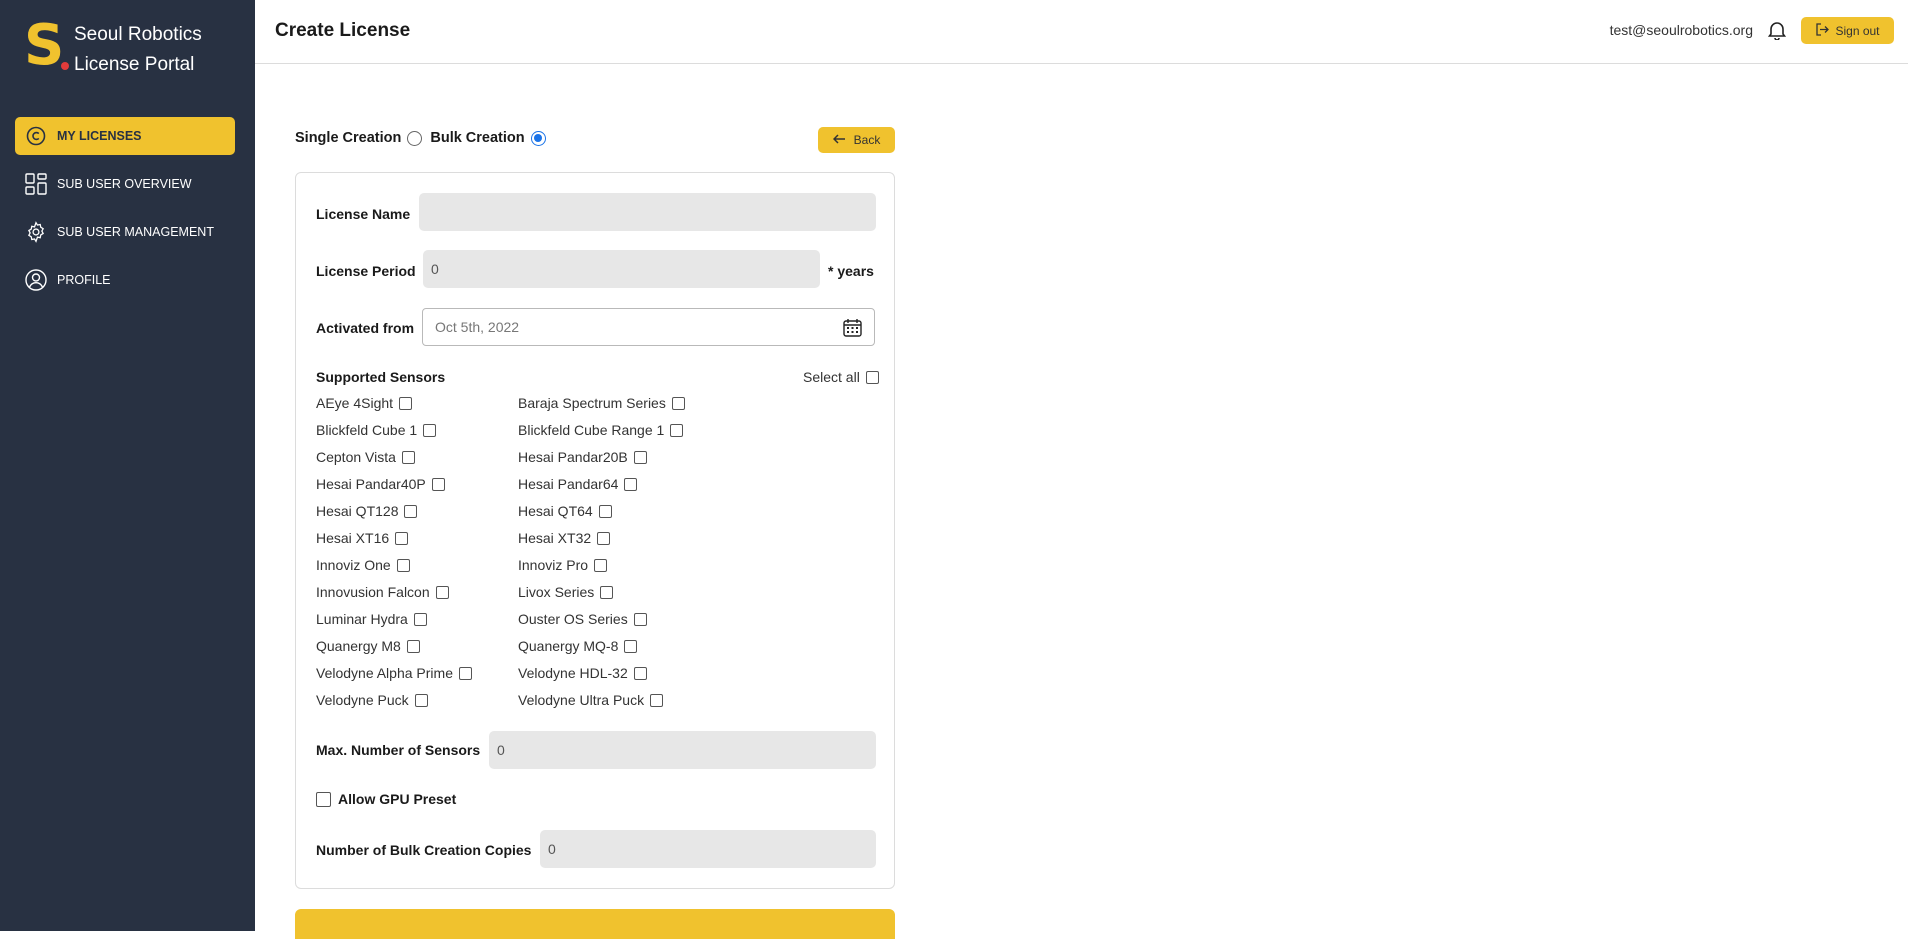  Describe the element at coordinates (477, 327) in the screenshot. I see `activated-from-value: Oct 5th, 2022` at that location.